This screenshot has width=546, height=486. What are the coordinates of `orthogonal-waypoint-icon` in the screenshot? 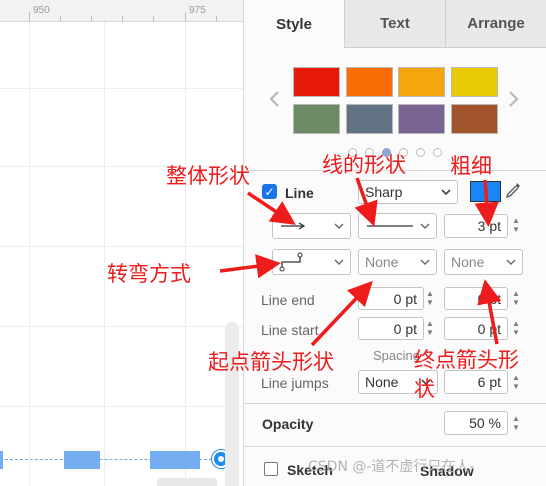 It's located at (291, 262).